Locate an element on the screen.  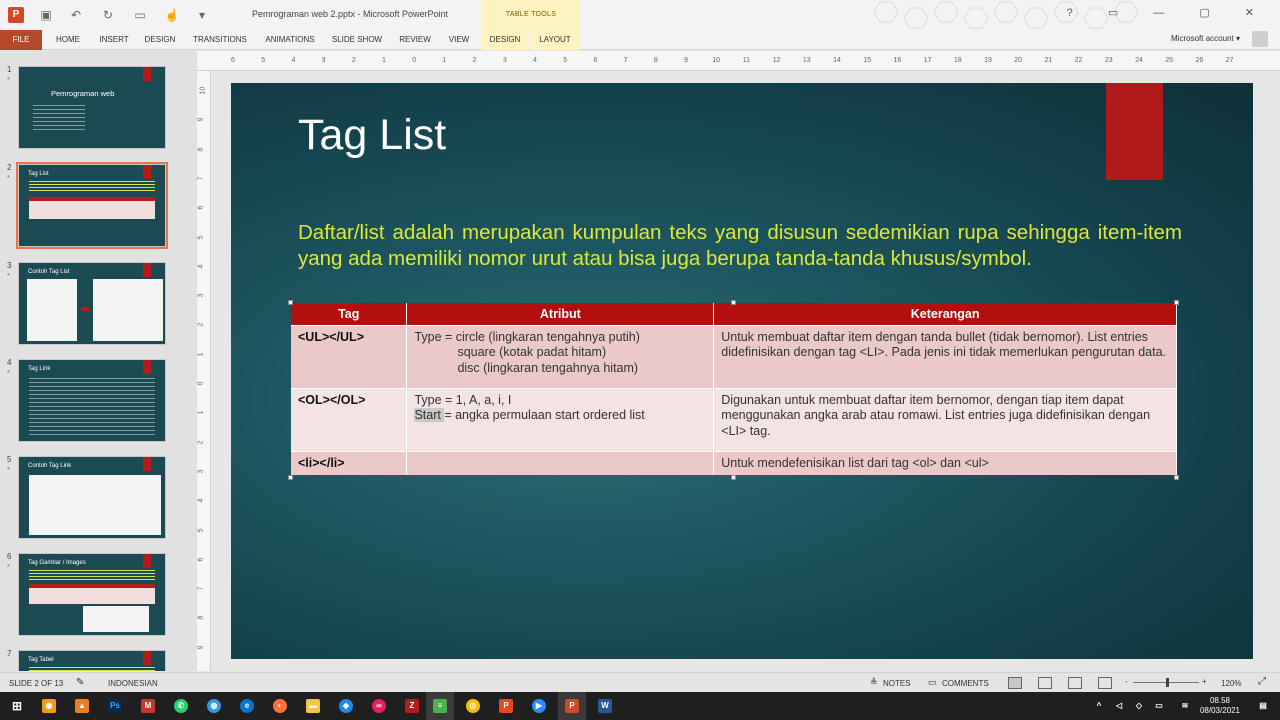
notes-button: NOTES is located at coordinates (897, 683).